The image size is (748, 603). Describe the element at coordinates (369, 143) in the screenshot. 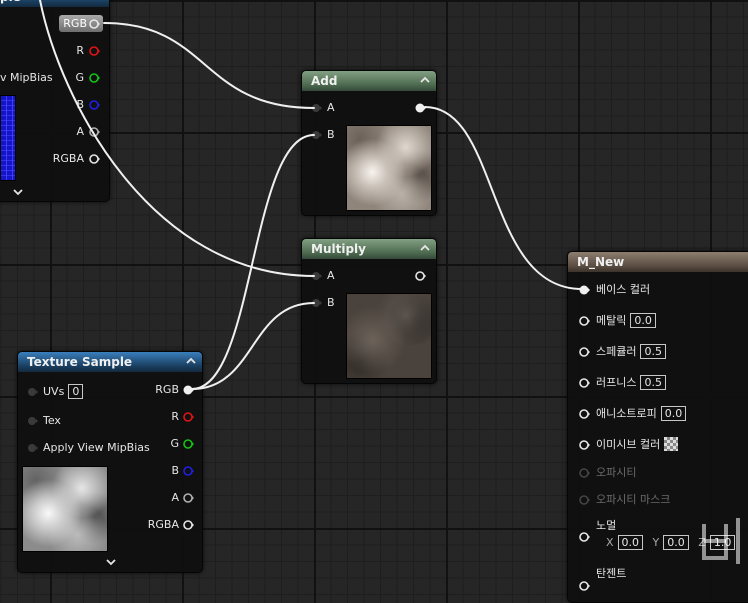

I see `add-node: Add A B` at that location.